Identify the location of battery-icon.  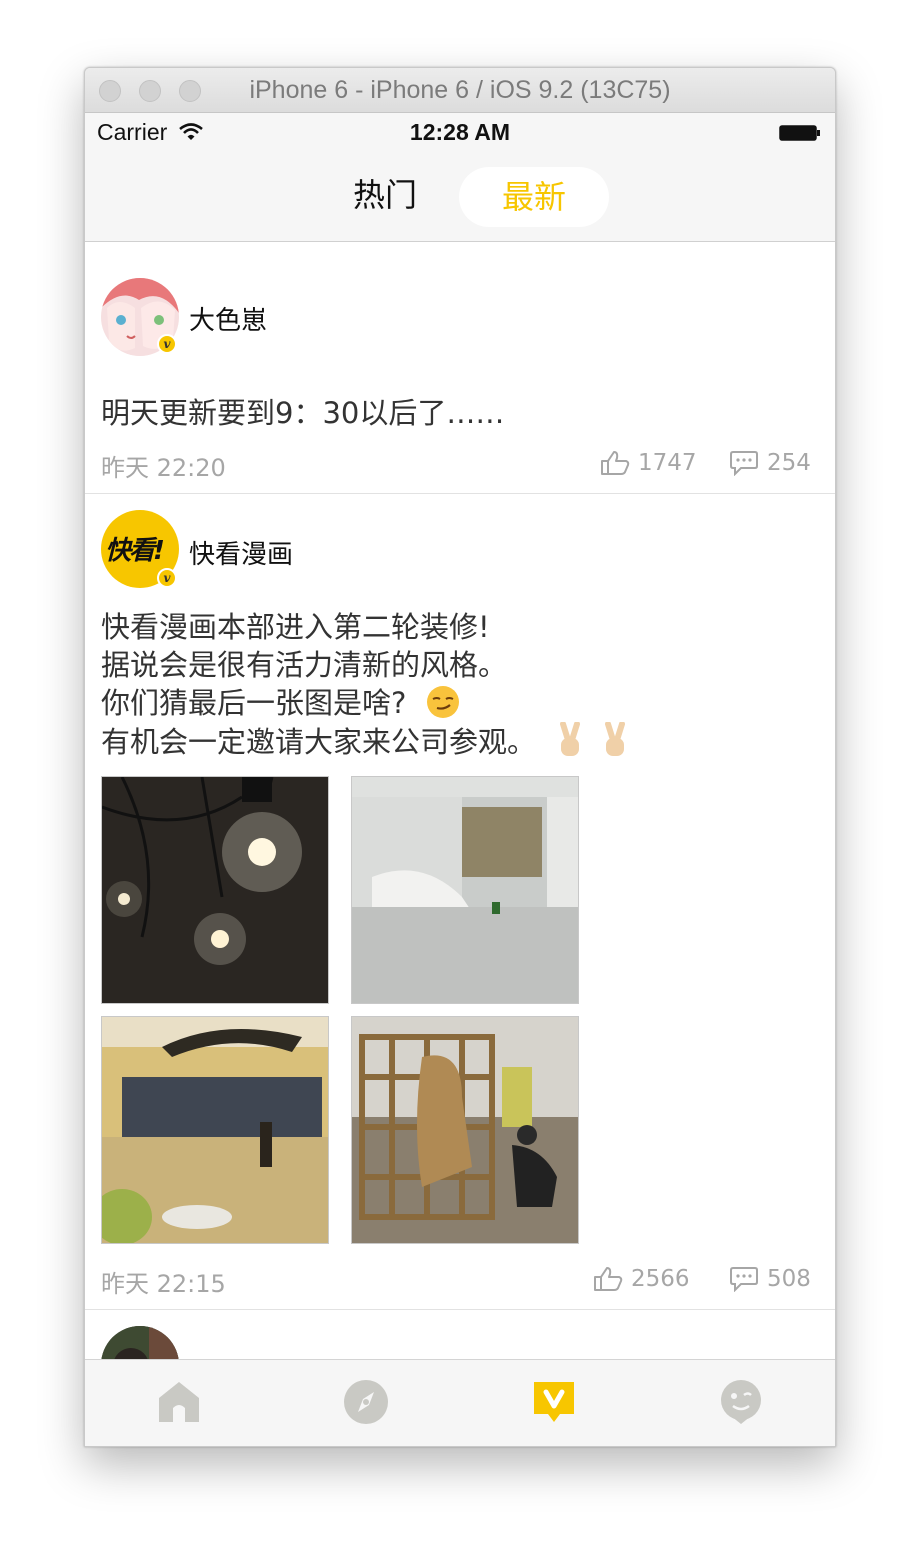
(799, 133).